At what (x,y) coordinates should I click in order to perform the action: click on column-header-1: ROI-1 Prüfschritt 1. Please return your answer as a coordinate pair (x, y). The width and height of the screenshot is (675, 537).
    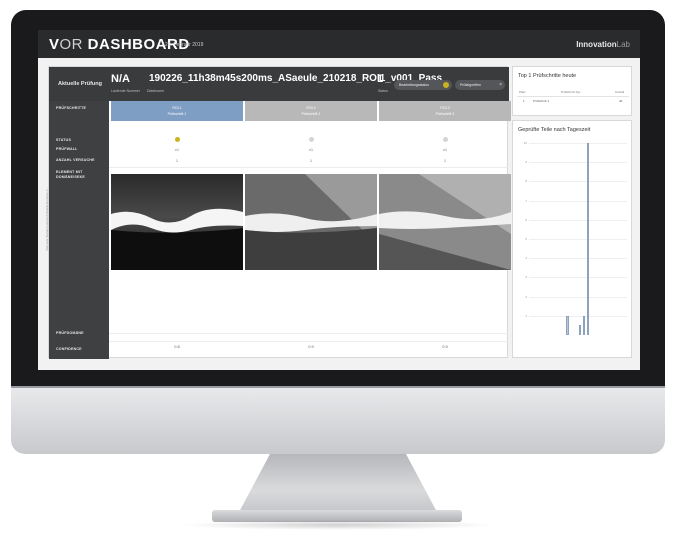
    Looking at the image, I should click on (177, 111).